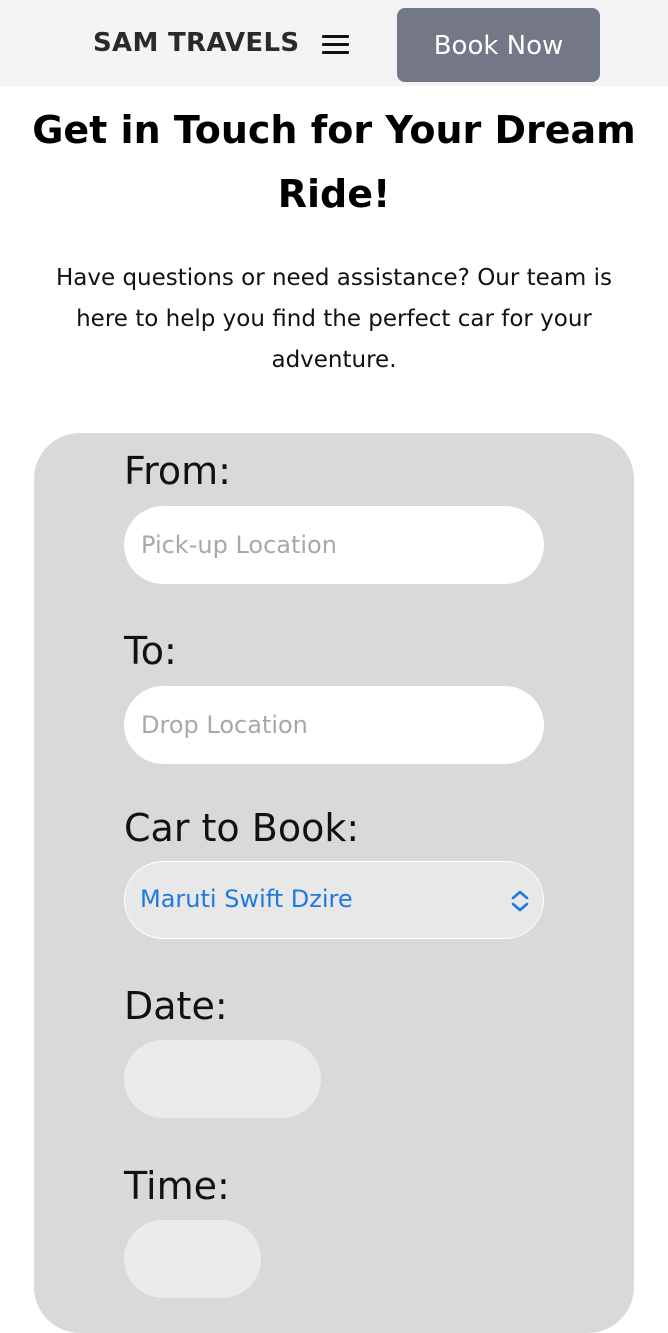 The height and width of the screenshot is (1333, 668). I want to click on top-navbar: SAM TRAVELS Book Now, so click(334, 43).